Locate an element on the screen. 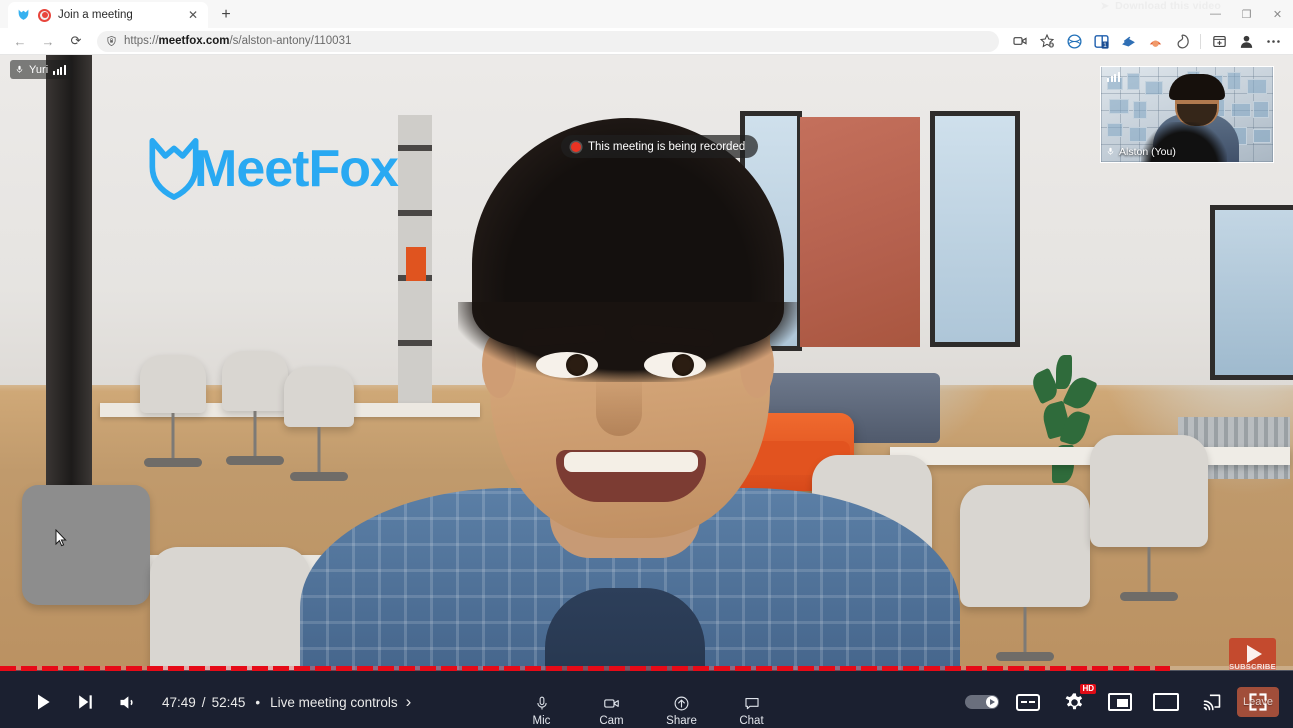 Image resolution: width=1293 pixels, height=728 pixels. progress-bar-played is located at coordinates (585, 668).